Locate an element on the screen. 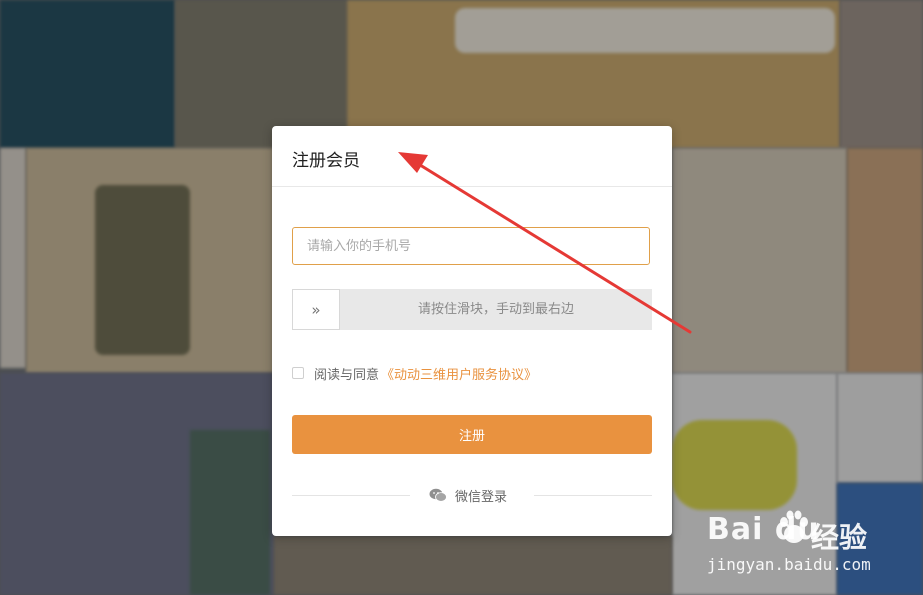  divider-right is located at coordinates (593, 495).